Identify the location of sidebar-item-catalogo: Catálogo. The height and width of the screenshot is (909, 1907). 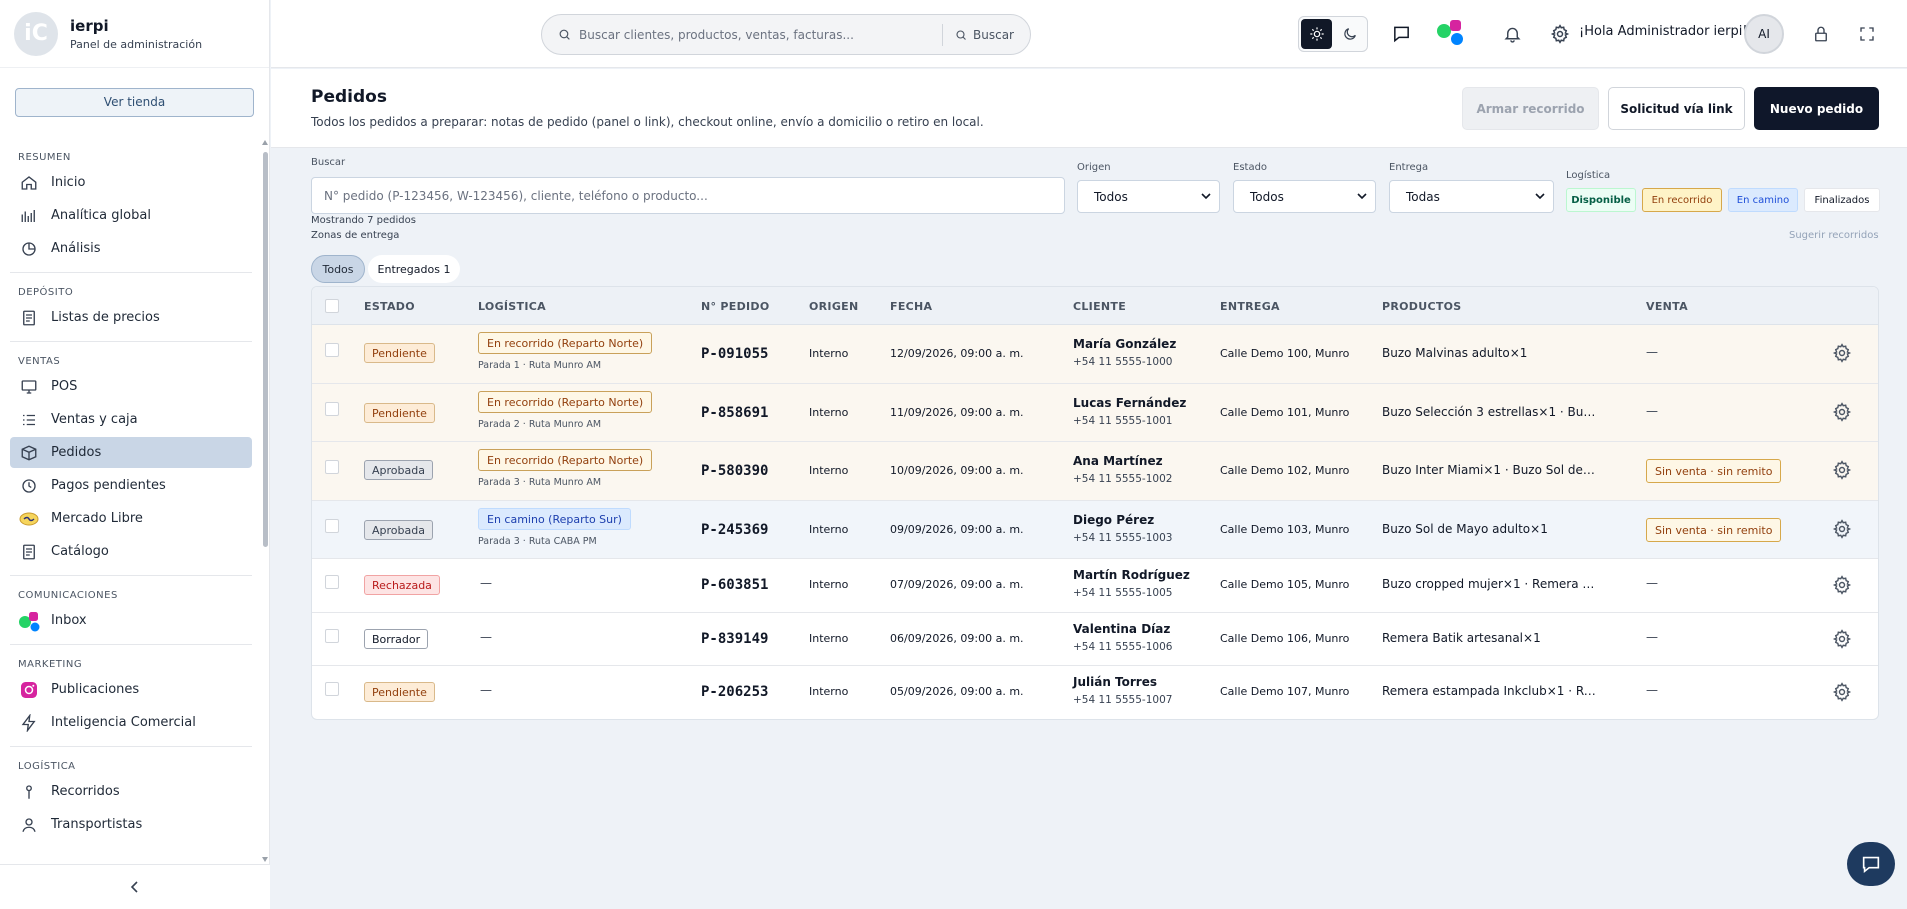
(131, 551).